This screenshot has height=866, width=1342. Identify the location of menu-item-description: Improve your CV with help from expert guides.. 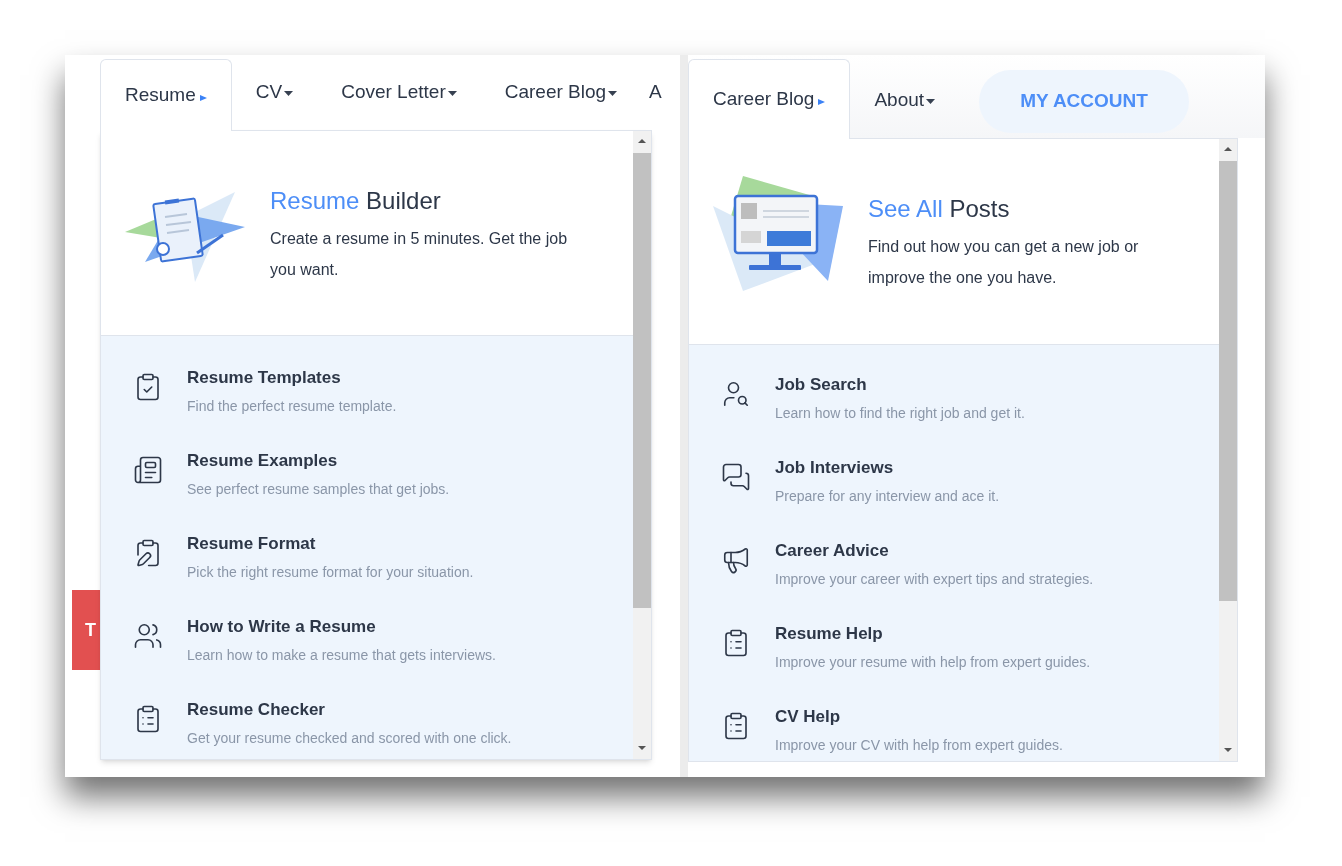
(919, 745).